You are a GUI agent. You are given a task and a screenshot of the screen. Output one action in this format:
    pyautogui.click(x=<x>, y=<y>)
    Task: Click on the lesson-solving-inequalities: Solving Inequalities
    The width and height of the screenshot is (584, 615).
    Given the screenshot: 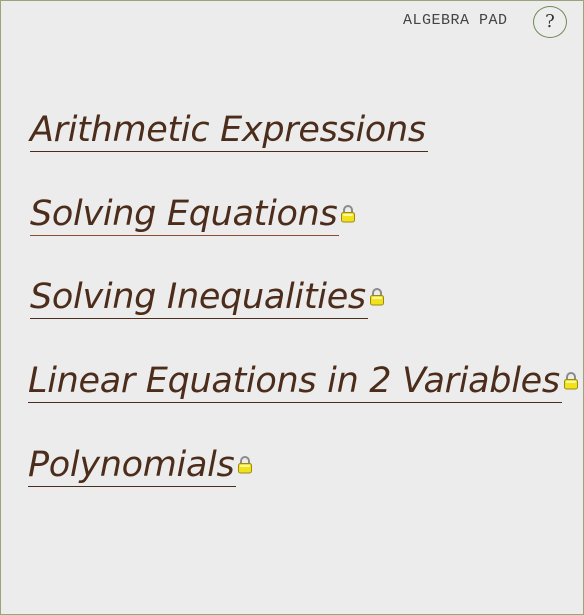 What is the action you would take?
    pyautogui.click(x=207, y=297)
    